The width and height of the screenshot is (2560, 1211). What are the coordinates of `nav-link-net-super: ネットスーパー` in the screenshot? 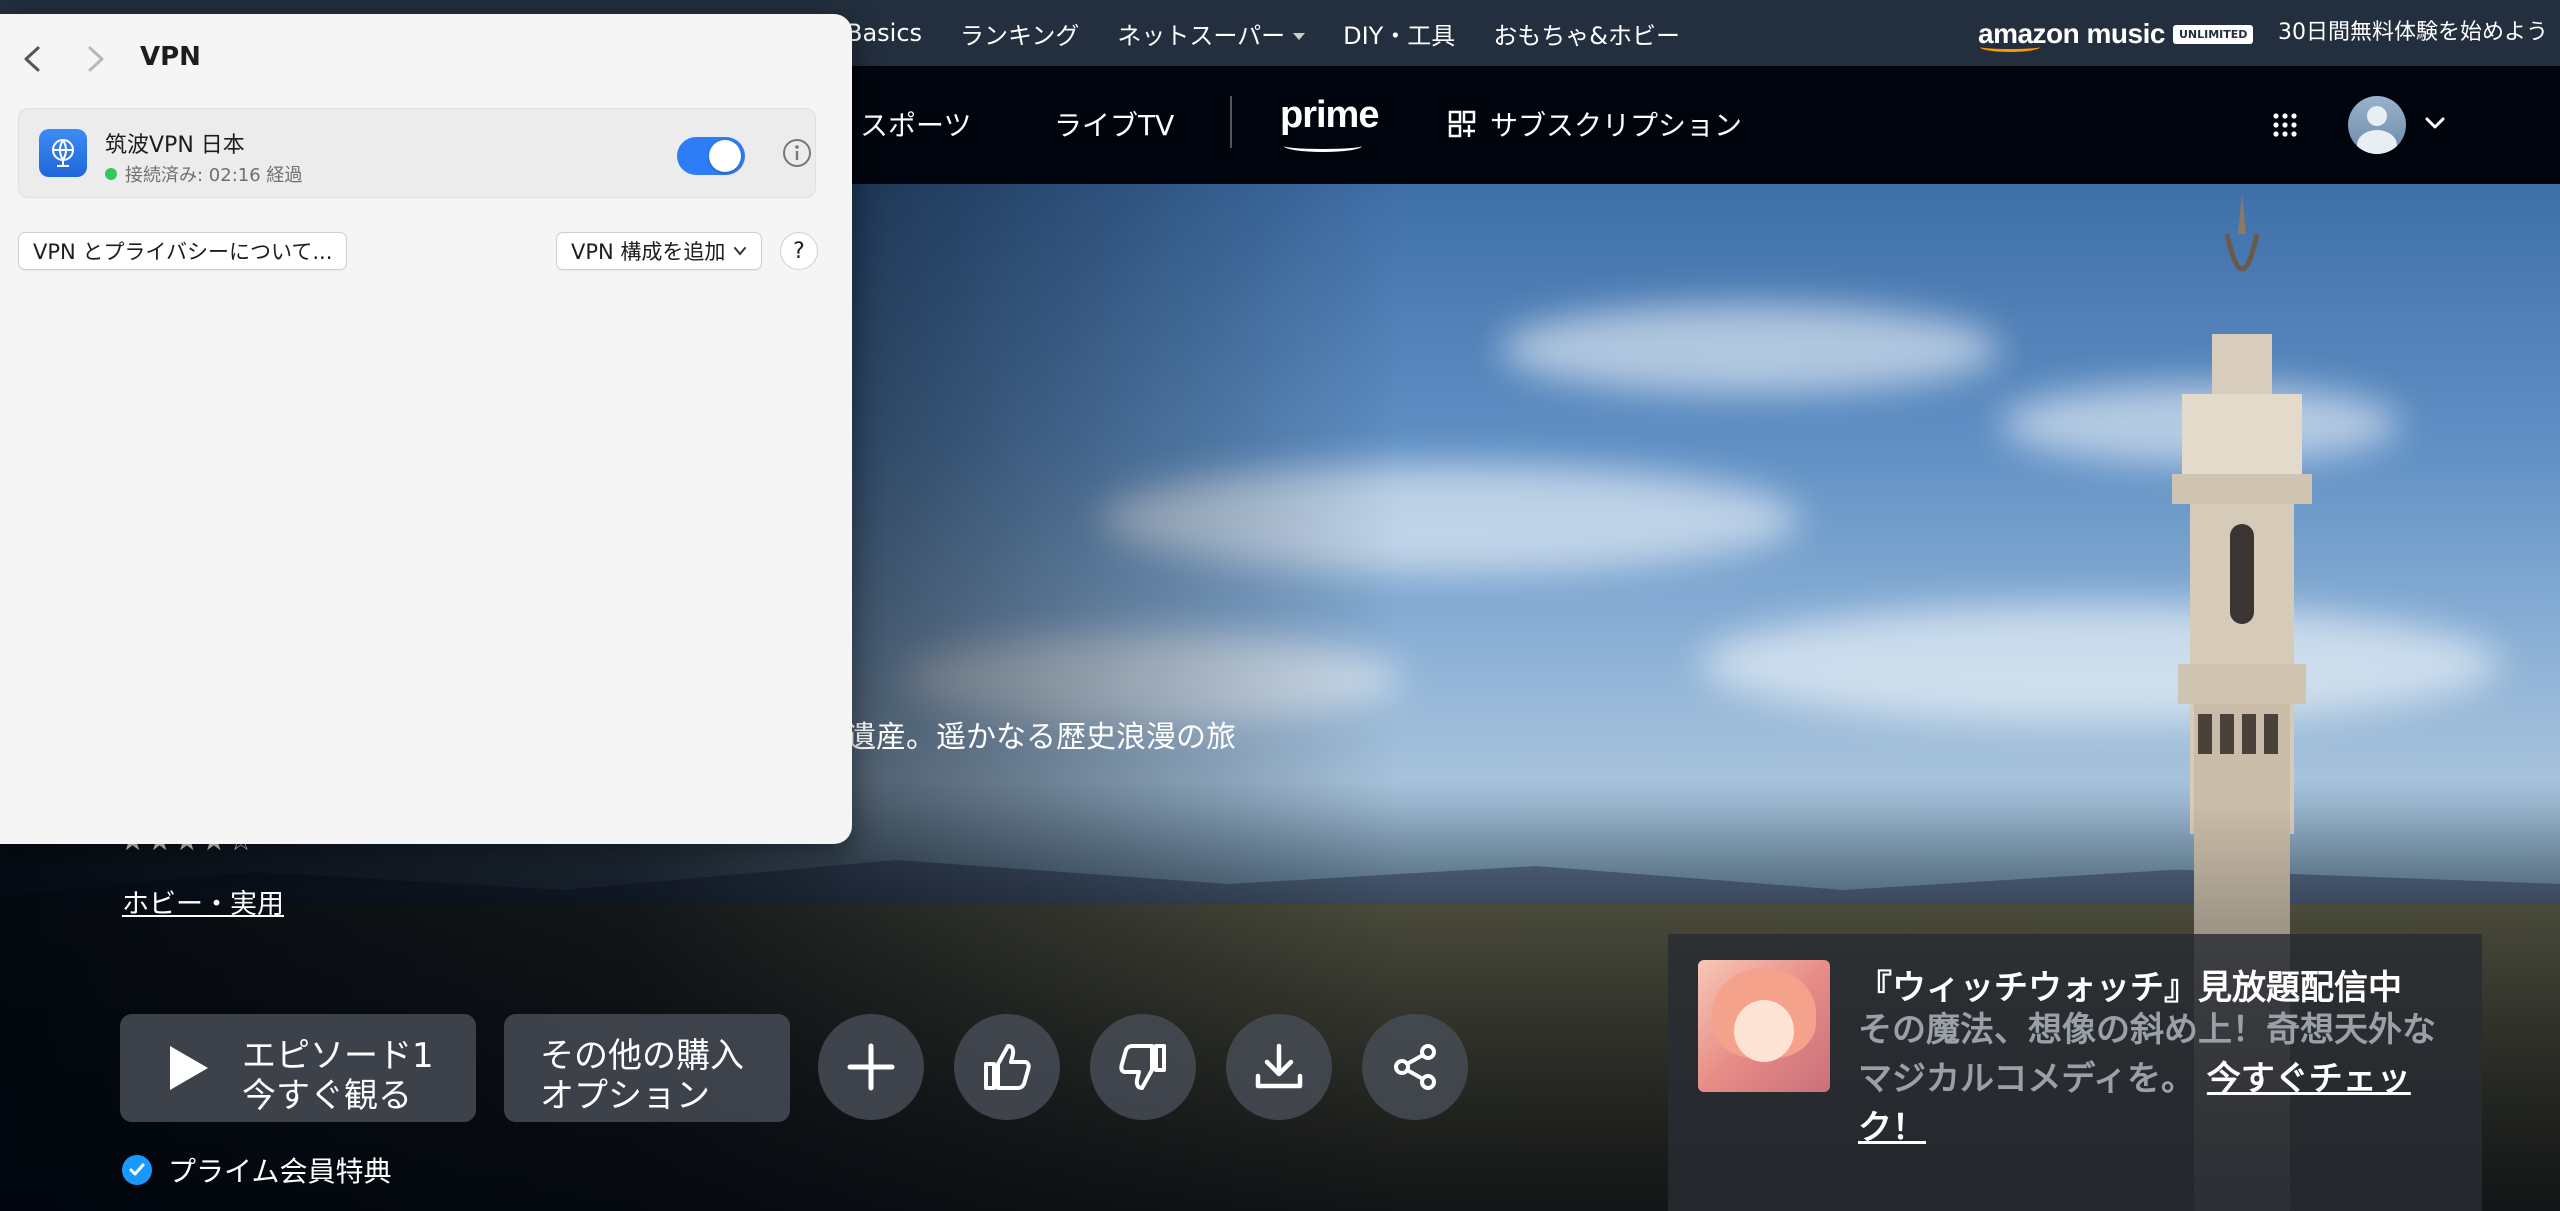 It's located at (1211, 33).